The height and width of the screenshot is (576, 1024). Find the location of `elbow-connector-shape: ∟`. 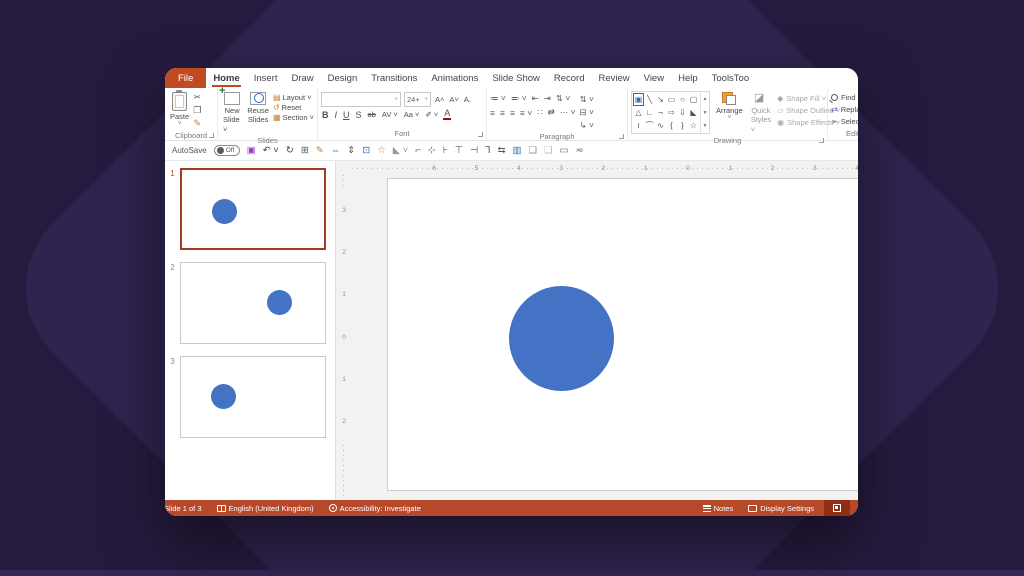

elbow-connector-shape: ∟ is located at coordinates (649, 112).